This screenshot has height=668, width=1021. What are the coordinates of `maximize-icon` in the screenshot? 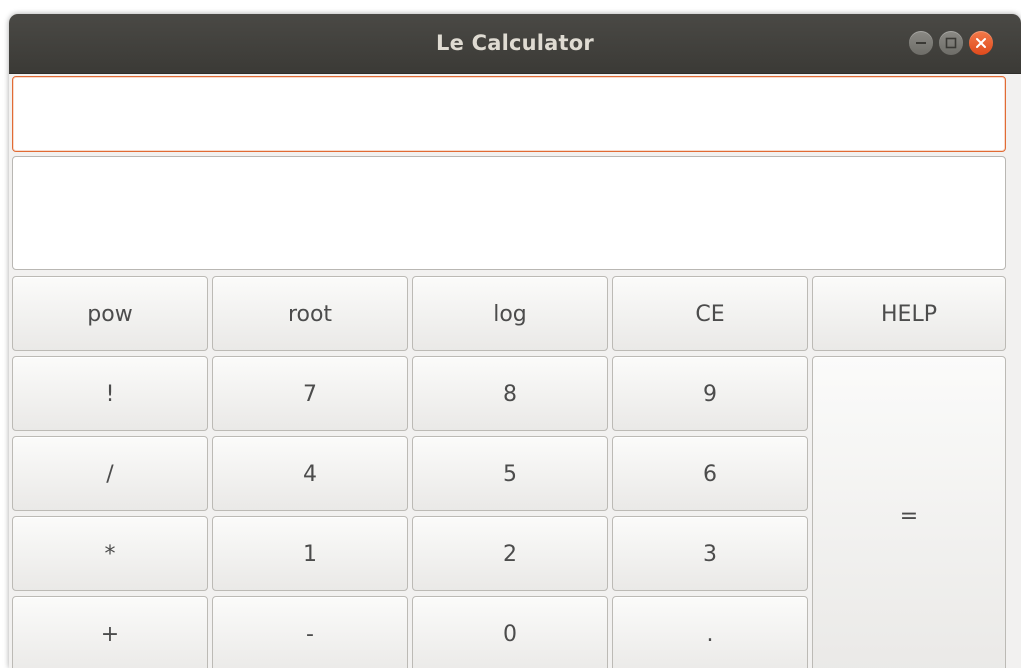 It's located at (951, 43).